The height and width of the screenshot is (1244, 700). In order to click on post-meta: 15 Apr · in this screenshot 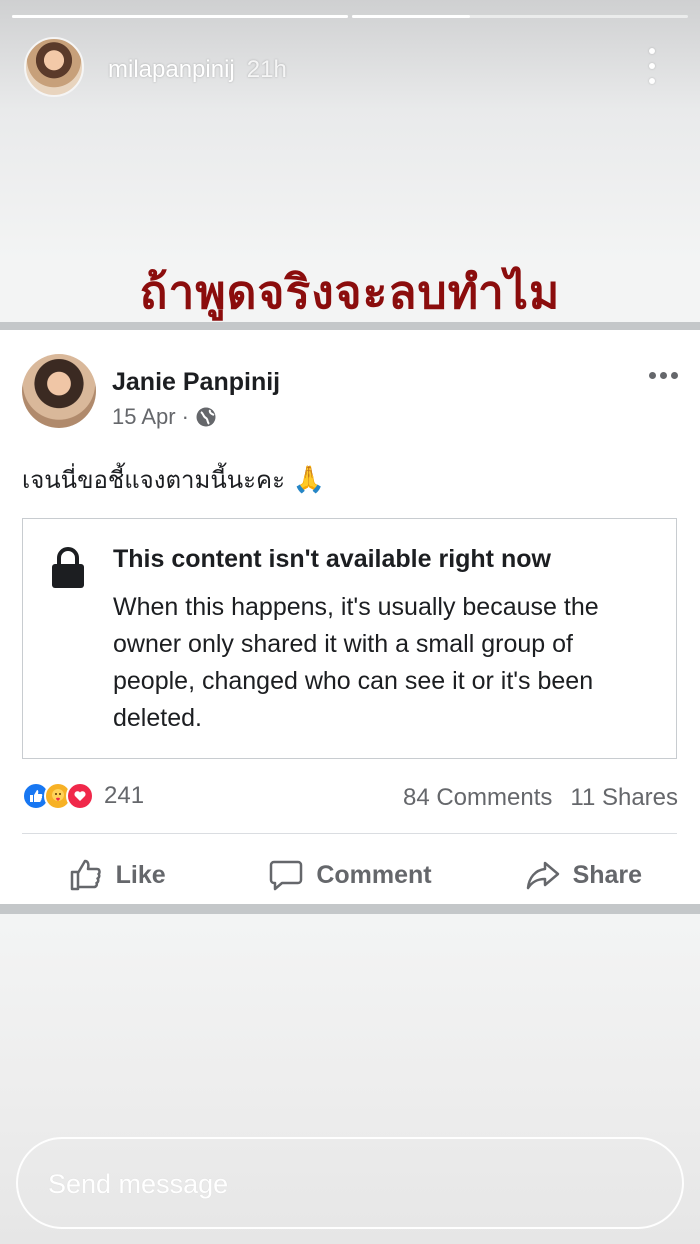, I will do `click(164, 417)`.